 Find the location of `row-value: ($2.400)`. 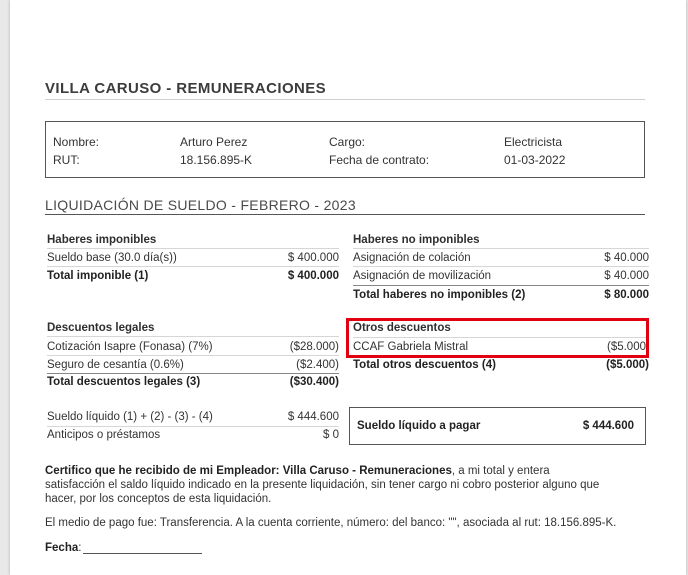

row-value: ($2.400) is located at coordinates (317, 365).